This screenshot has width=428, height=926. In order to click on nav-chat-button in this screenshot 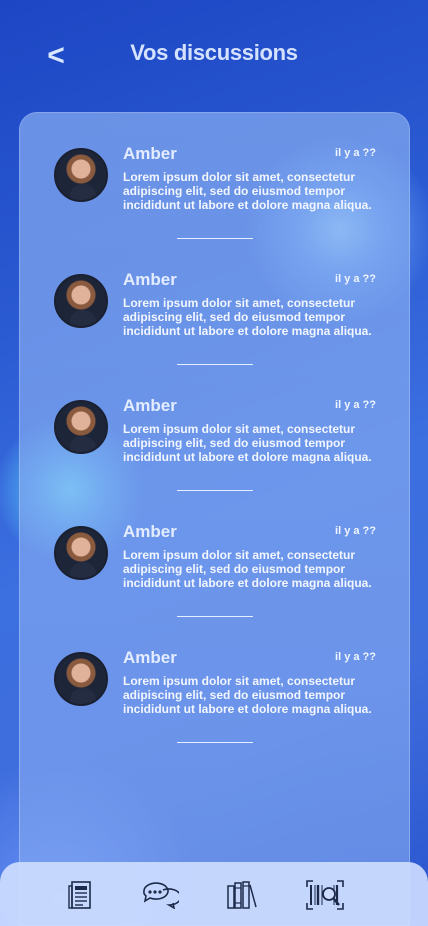, I will do `click(160, 895)`.